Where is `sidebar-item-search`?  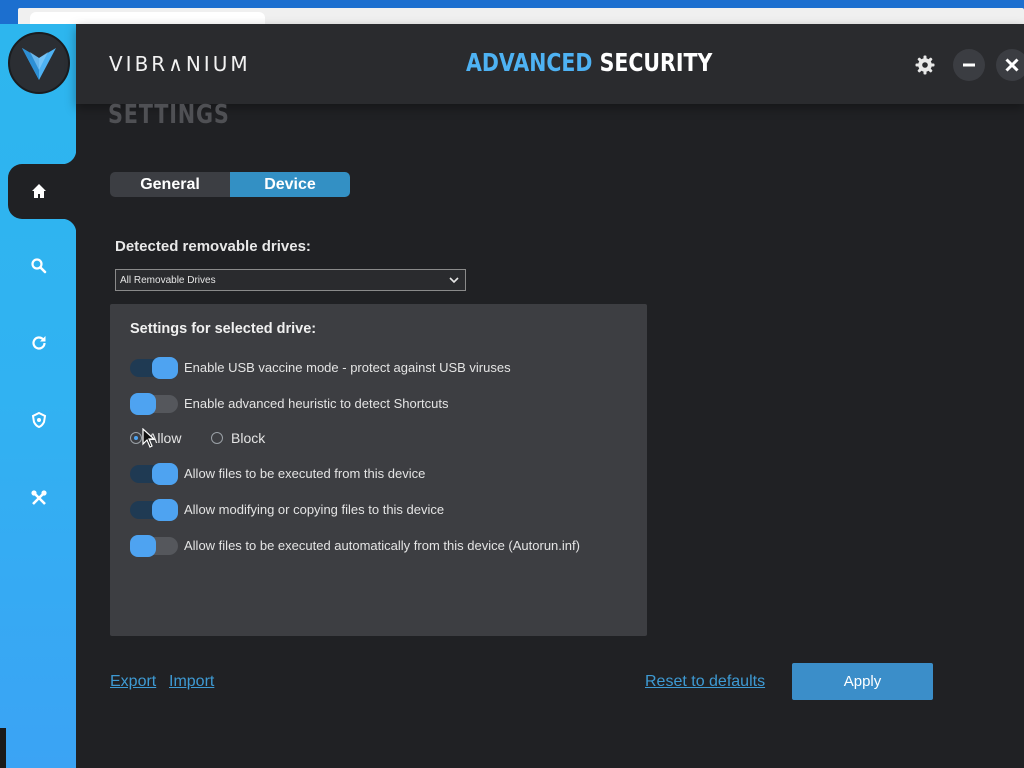 sidebar-item-search is located at coordinates (39, 266).